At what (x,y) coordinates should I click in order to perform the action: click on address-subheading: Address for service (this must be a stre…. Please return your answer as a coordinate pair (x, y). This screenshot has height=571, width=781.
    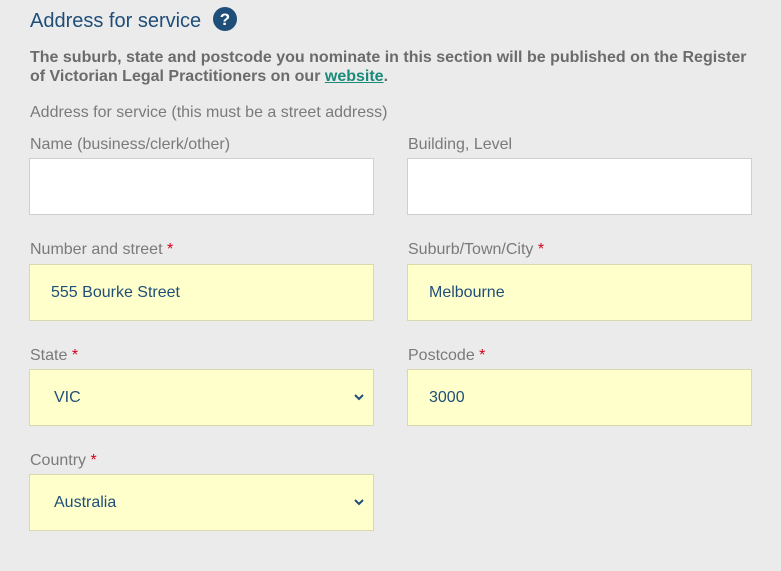
    Looking at the image, I should click on (209, 112).